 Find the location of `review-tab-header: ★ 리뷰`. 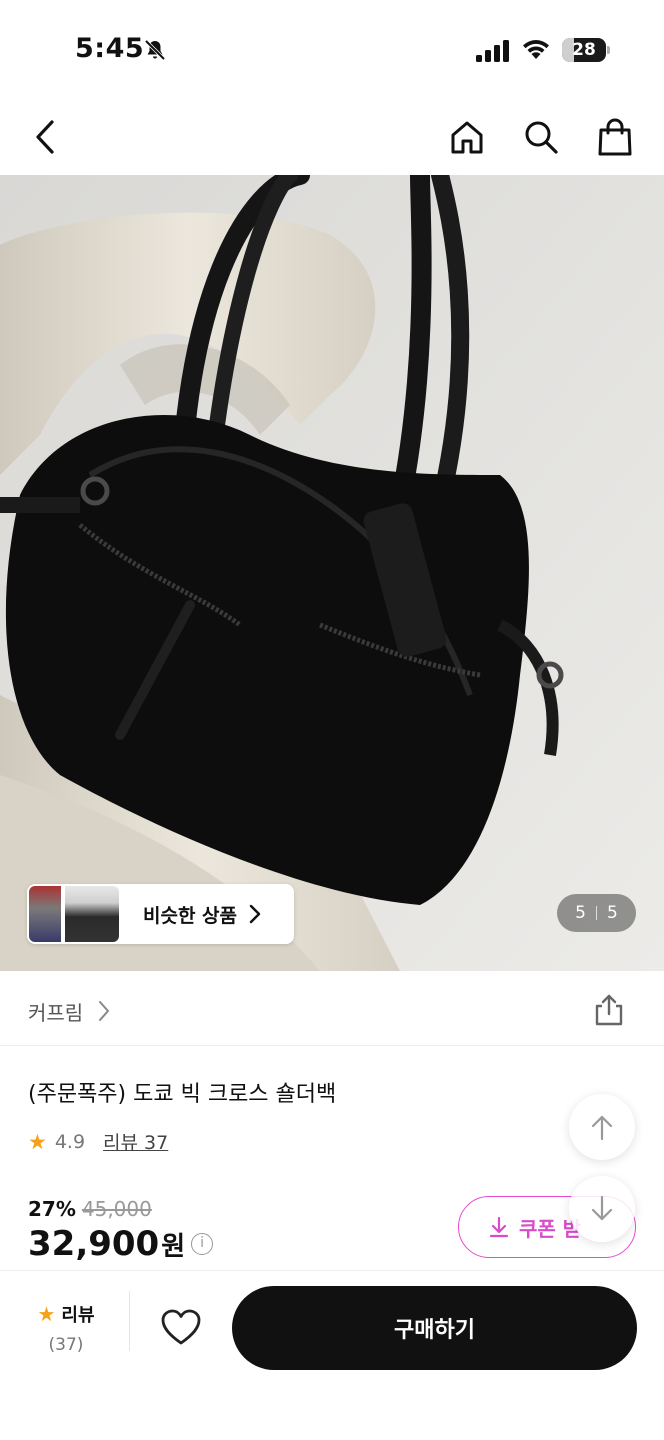

review-tab-header: ★ 리뷰 is located at coordinates (66, 1314).